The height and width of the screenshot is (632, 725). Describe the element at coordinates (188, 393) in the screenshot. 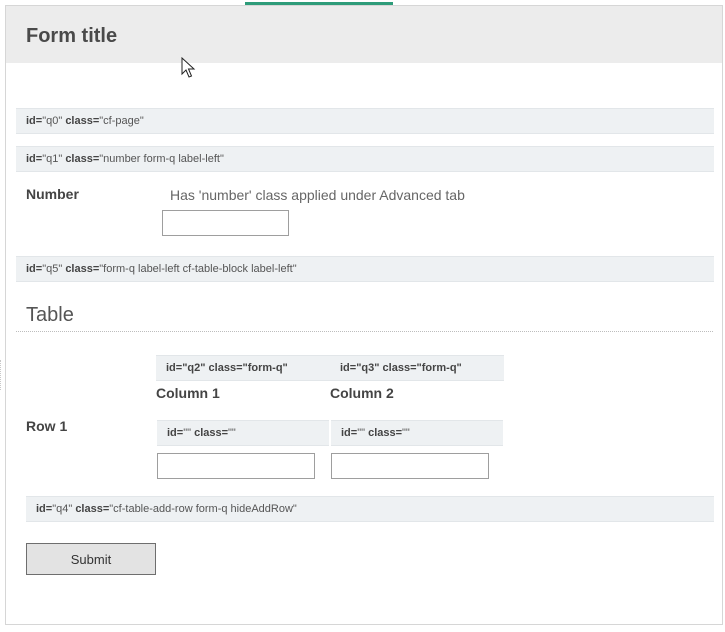

I see `column-header: Column 1` at that location.